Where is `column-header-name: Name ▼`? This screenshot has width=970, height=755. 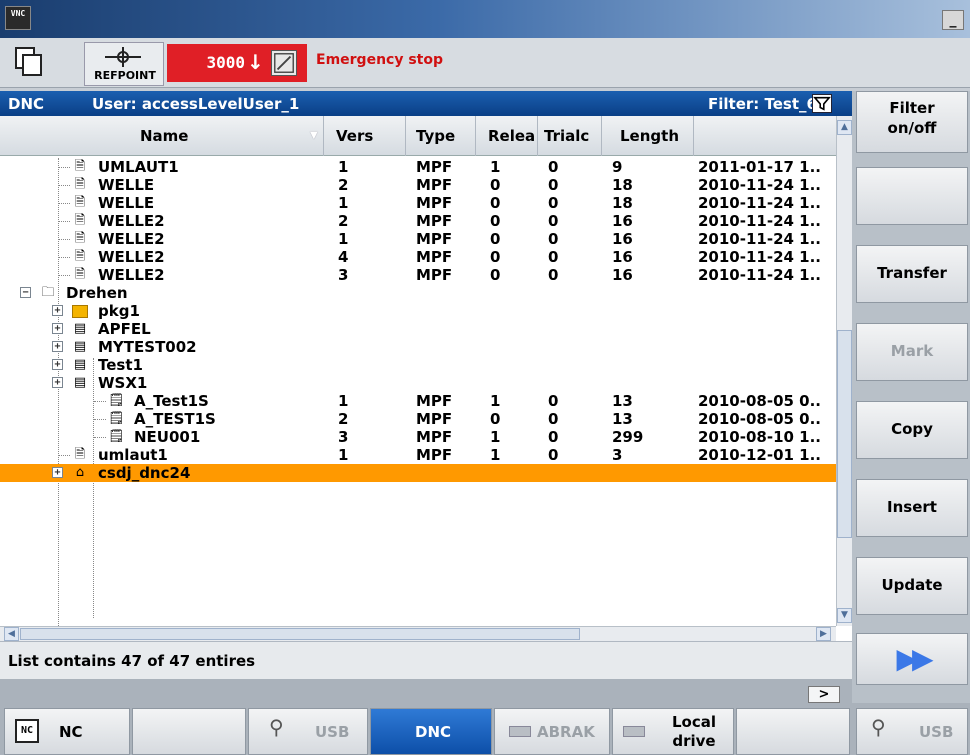 column-header-name: Name ▼ is located at coordinates (162, 136).